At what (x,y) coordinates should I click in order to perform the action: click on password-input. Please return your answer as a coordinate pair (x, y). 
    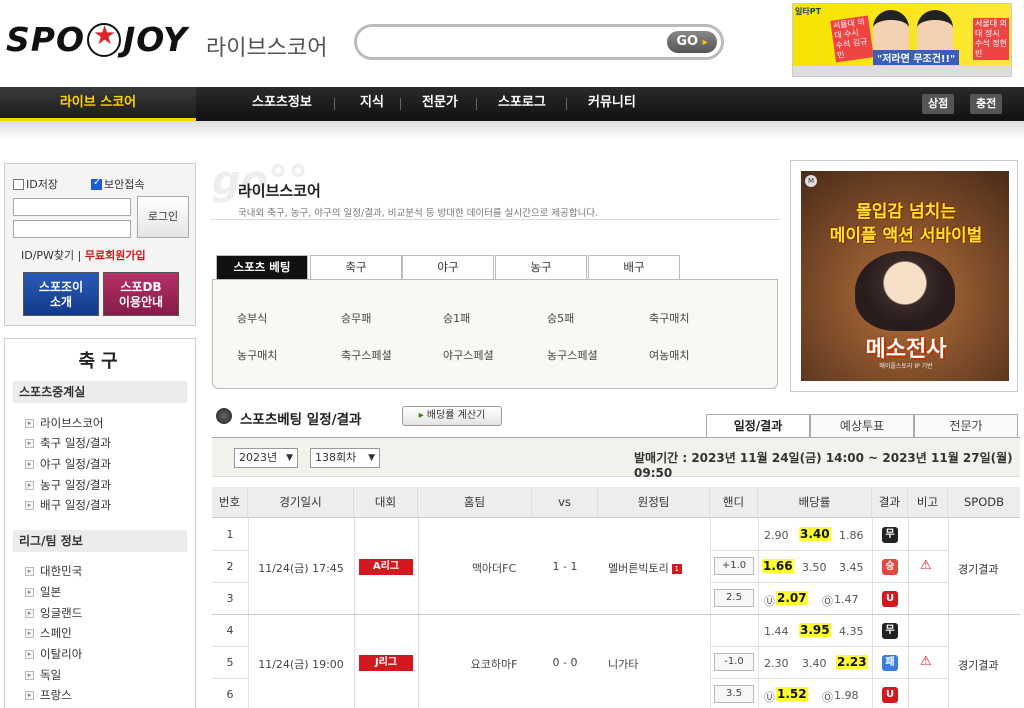
    Looking at the image, I should click on (72, 229).